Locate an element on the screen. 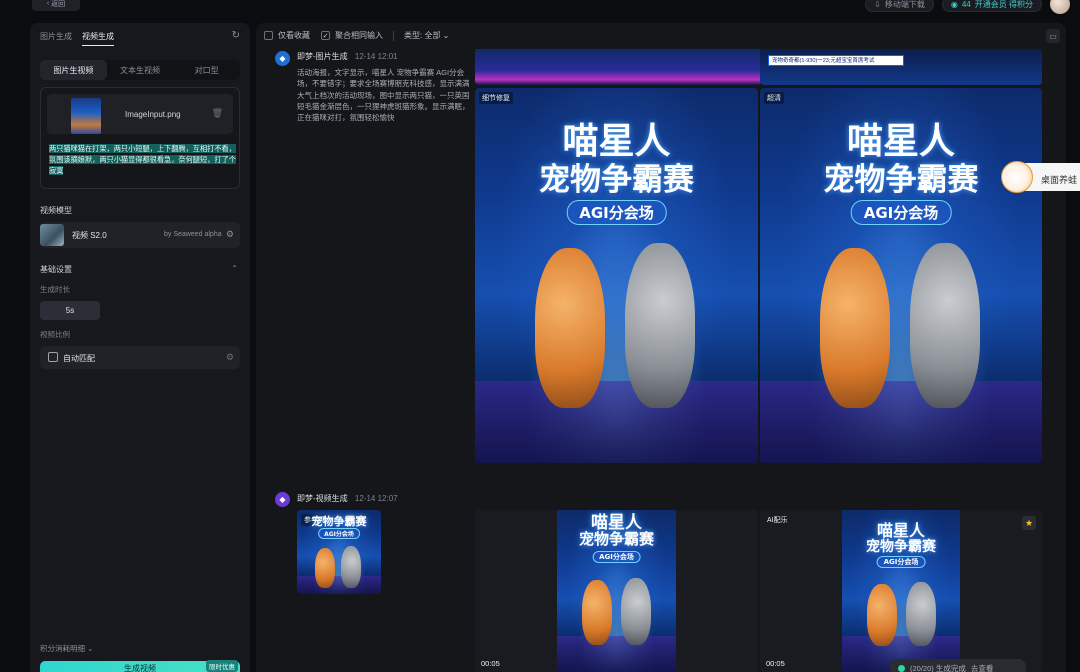  previous-image-2: 宠物奇奇都(1-930)一23;元超宝宝首席考试 is located at coordinates (901, 67).